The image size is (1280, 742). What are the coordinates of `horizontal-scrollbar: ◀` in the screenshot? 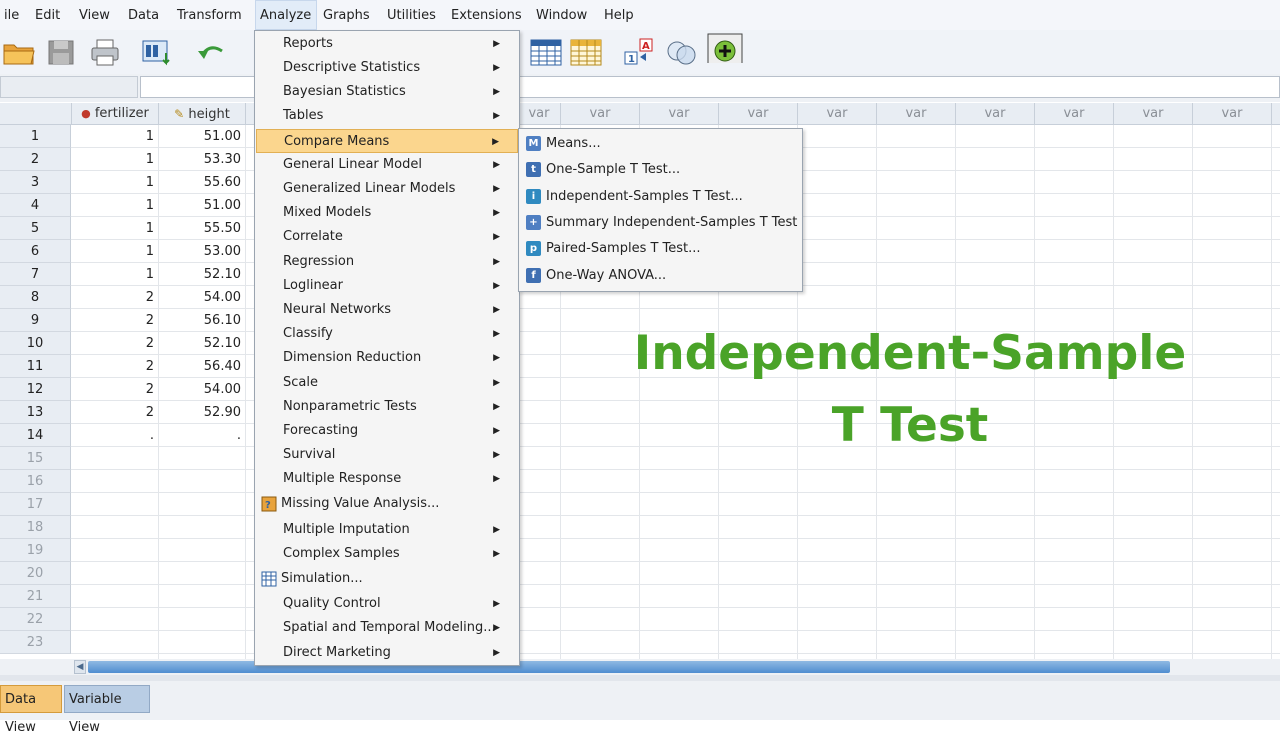 It's located at (640, 667).